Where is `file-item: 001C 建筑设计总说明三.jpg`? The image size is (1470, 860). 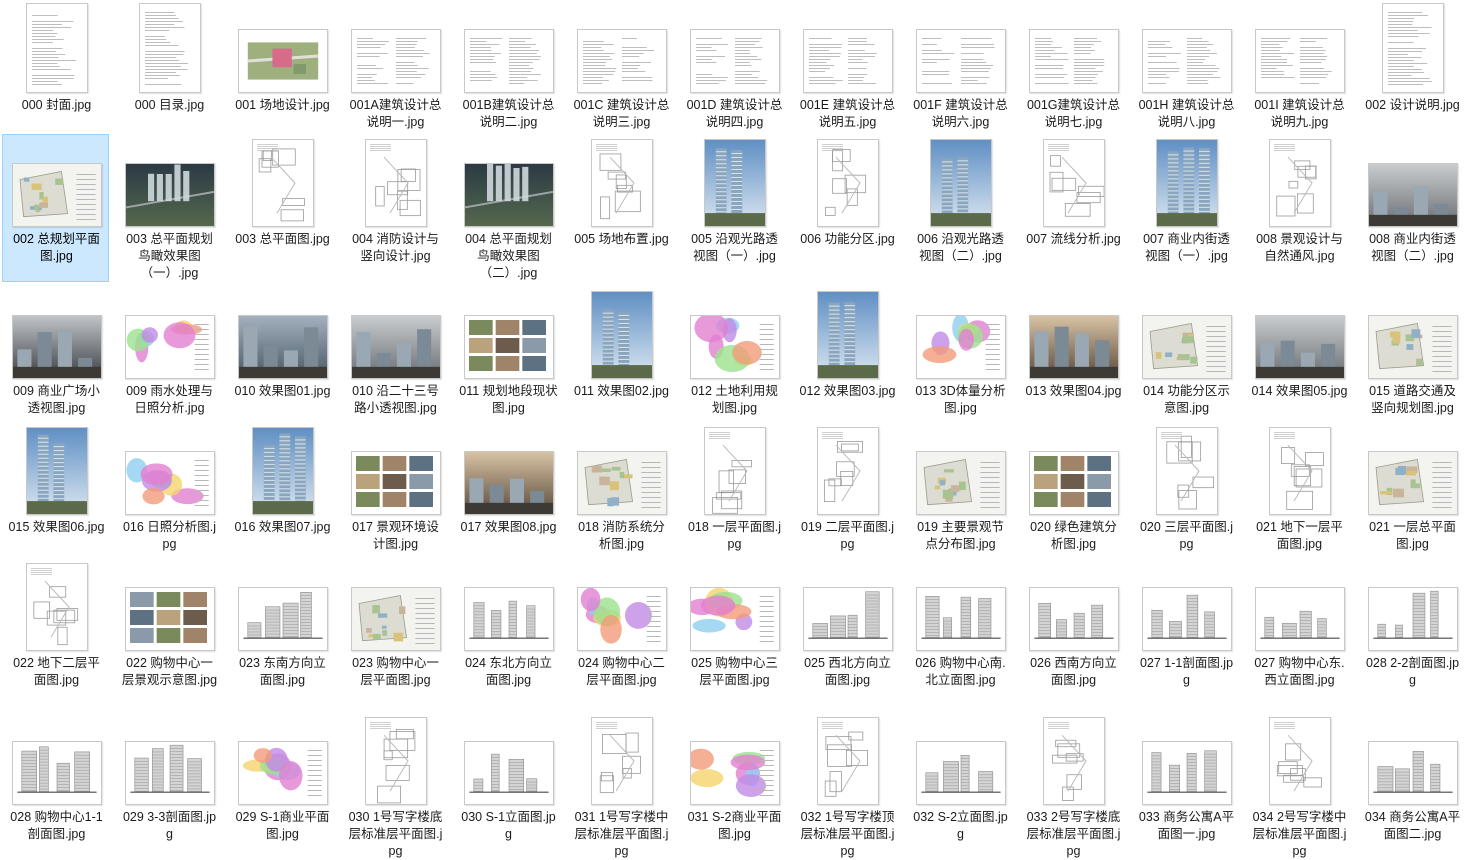 file-item: 001C 建筑设计总说明三.jpg is located at coordinates (620, 65).